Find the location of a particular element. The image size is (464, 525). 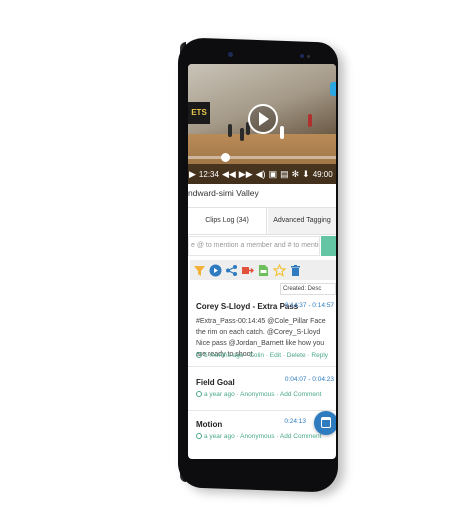

tab-bar: Clips Log (34) Advanced Tagging is located at coordinates (262, 221).